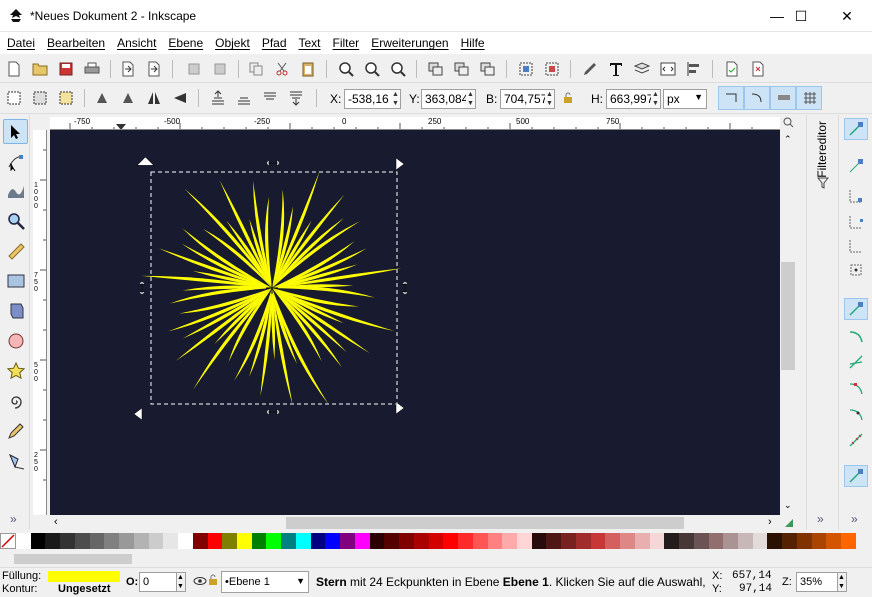 The height and width of the screenshot is (597, 872). What do you see at coordinates (102, 98) in the screenshot?
I see `rotate-ccw-button` at bounding box center [102, 98].